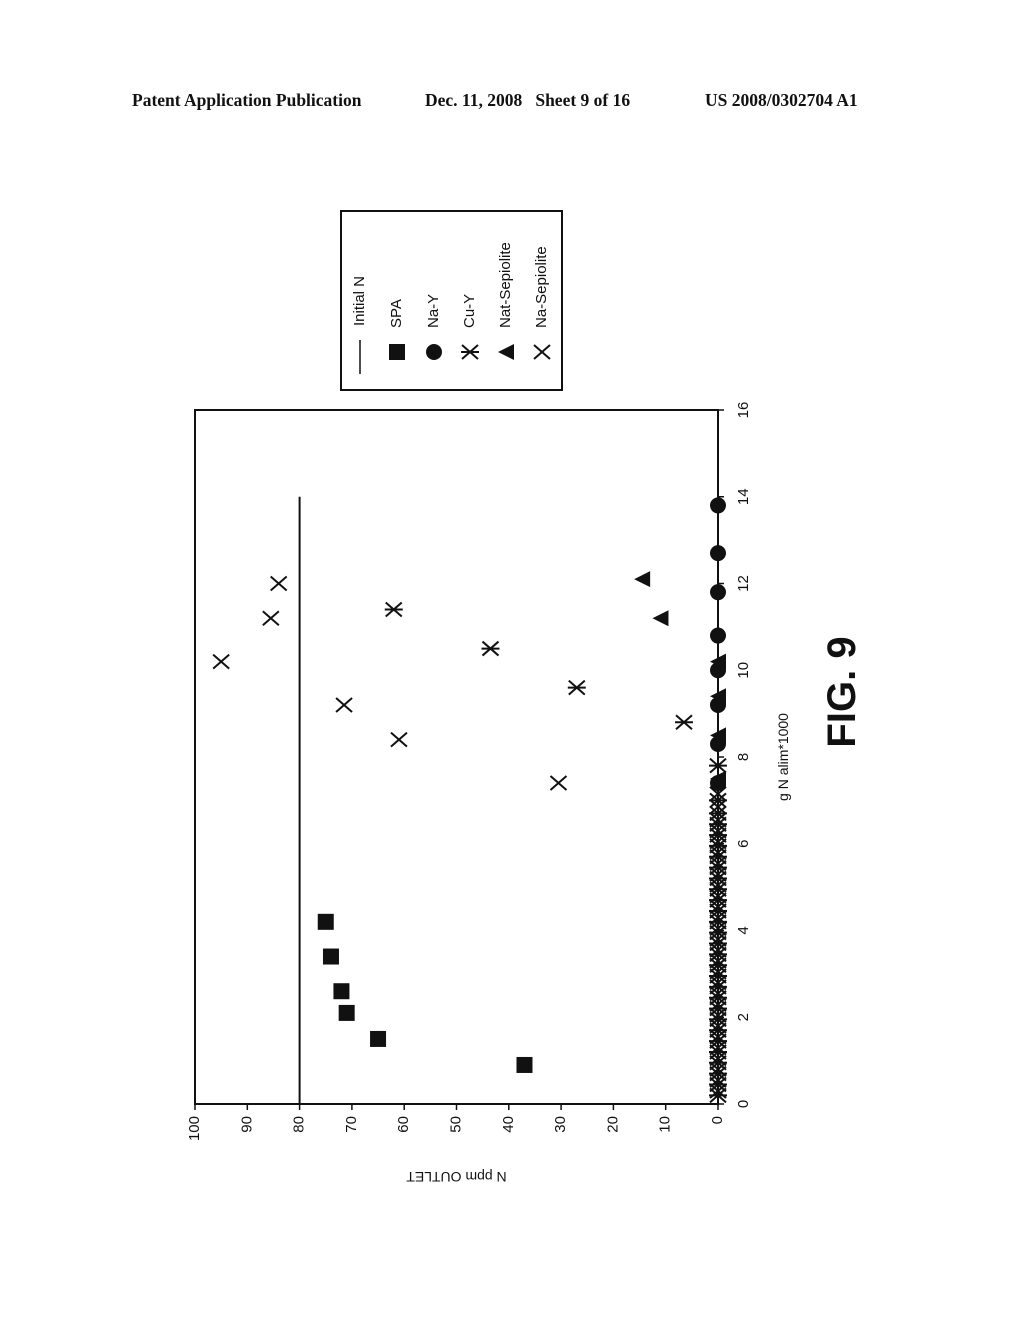 Image resolution: width=1024 pixels, height=1320 pixels. What do you see at coordinates (505, 285) in the screenshot?
I see `legend-label: Nat-Sepiolite` at bounding box center [505, 285].